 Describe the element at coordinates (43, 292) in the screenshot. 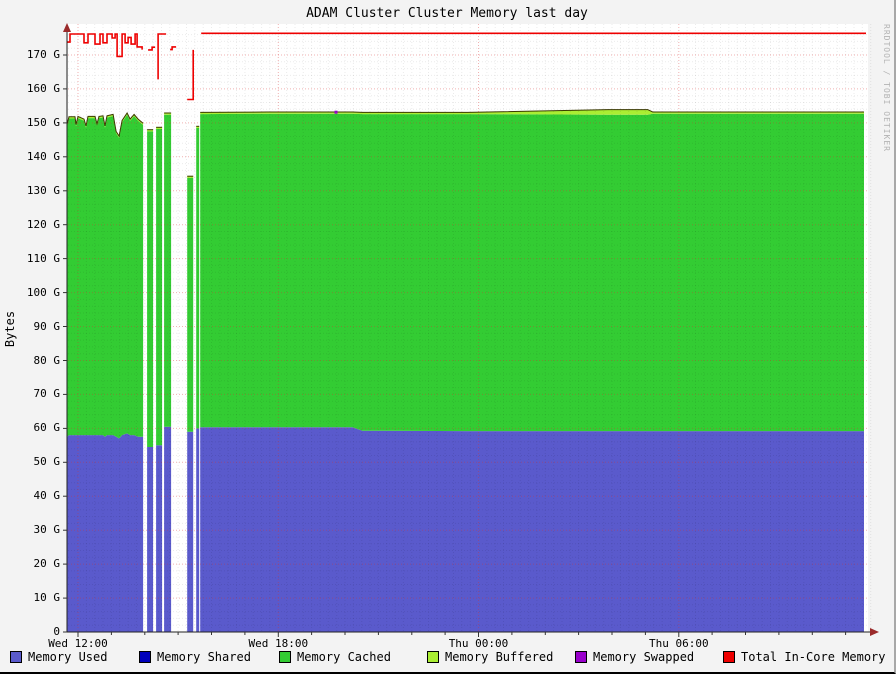

I see `y-tick-label: 100 G` at that location.